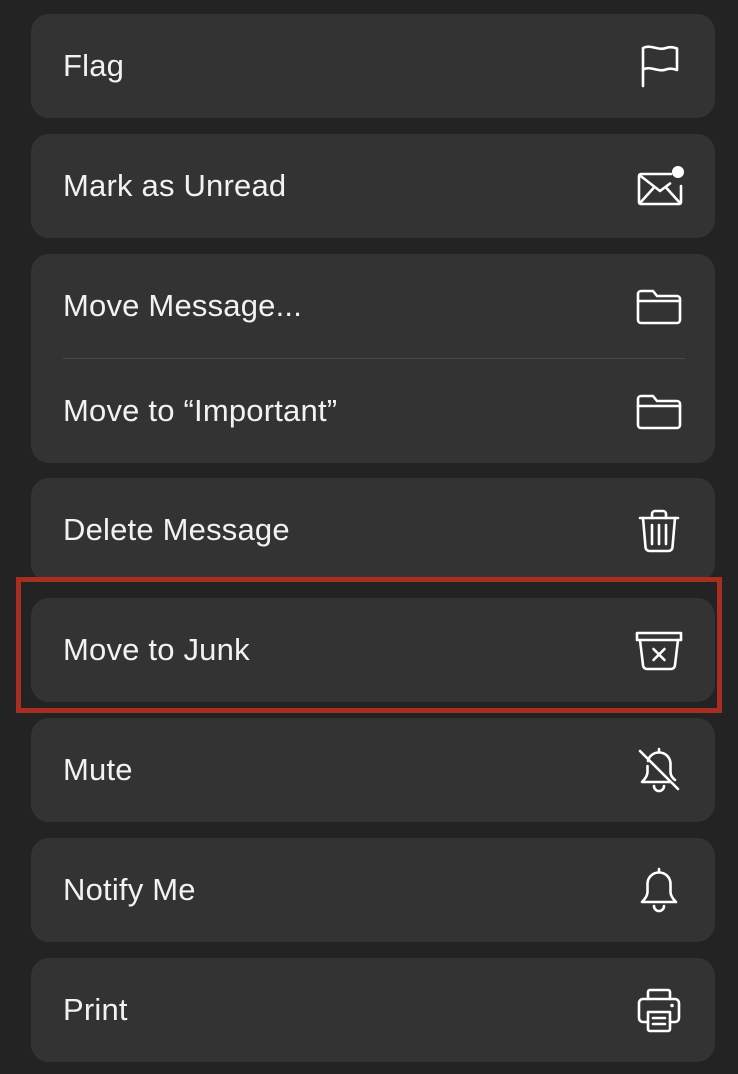 This screenshot has width=738, height=1074. What do you see at coordinates (95, 1009) in the screenshot?
I see `menu-item-label: Print` at bounding box center [95, 1009].